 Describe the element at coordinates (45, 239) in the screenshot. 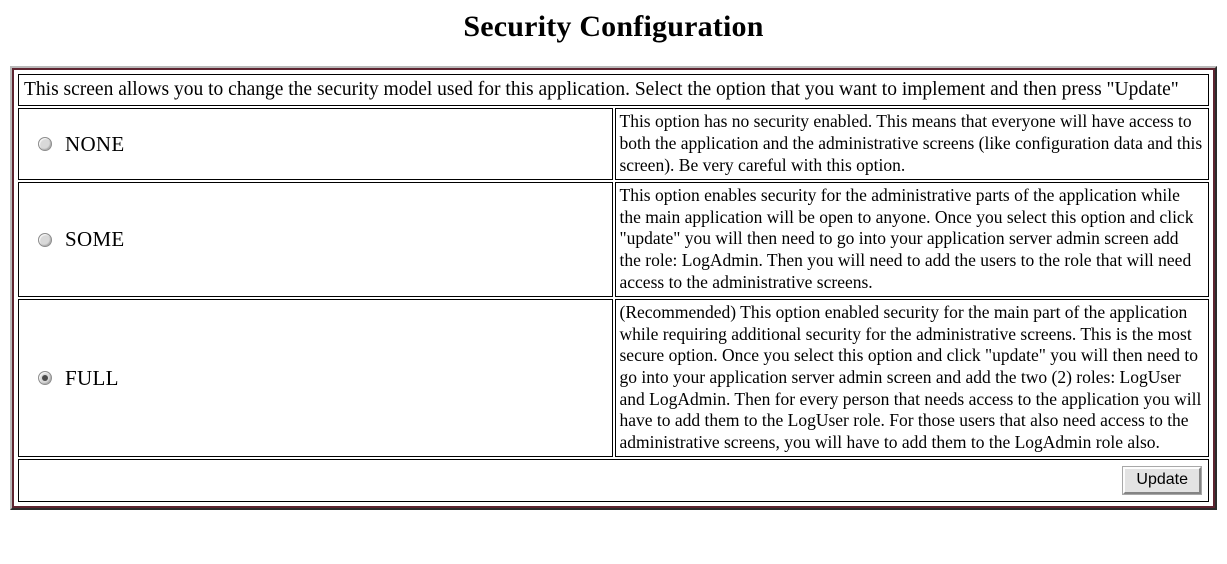

I see `radio-some-icon` at that location.